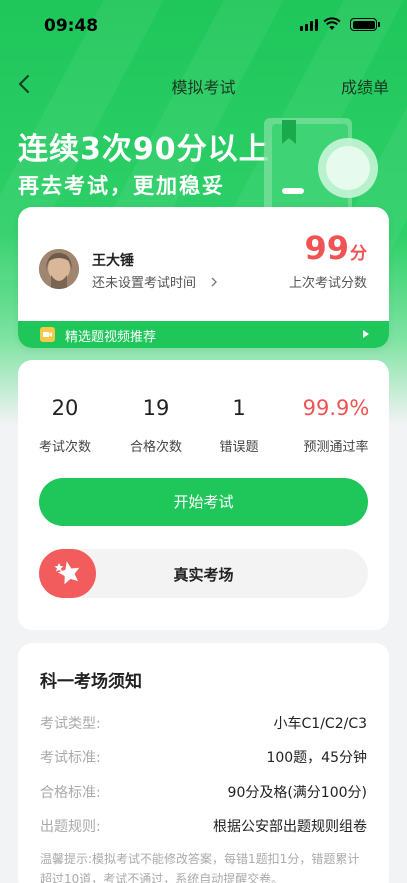  What do you see at coordinates (297, 793) in the screenshot?
I see `notice-value: 90分及格(满分100分)` at bounding box center [297, 793].